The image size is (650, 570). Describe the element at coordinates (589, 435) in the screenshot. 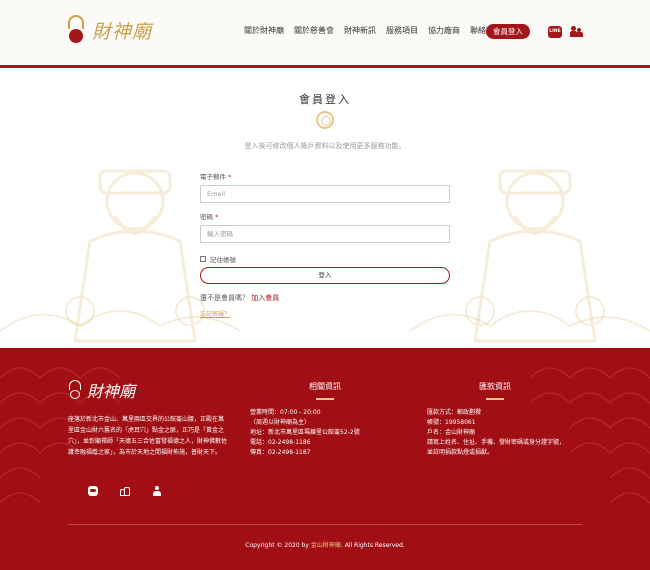

I see `wave-pattern-right-icon` at that location.